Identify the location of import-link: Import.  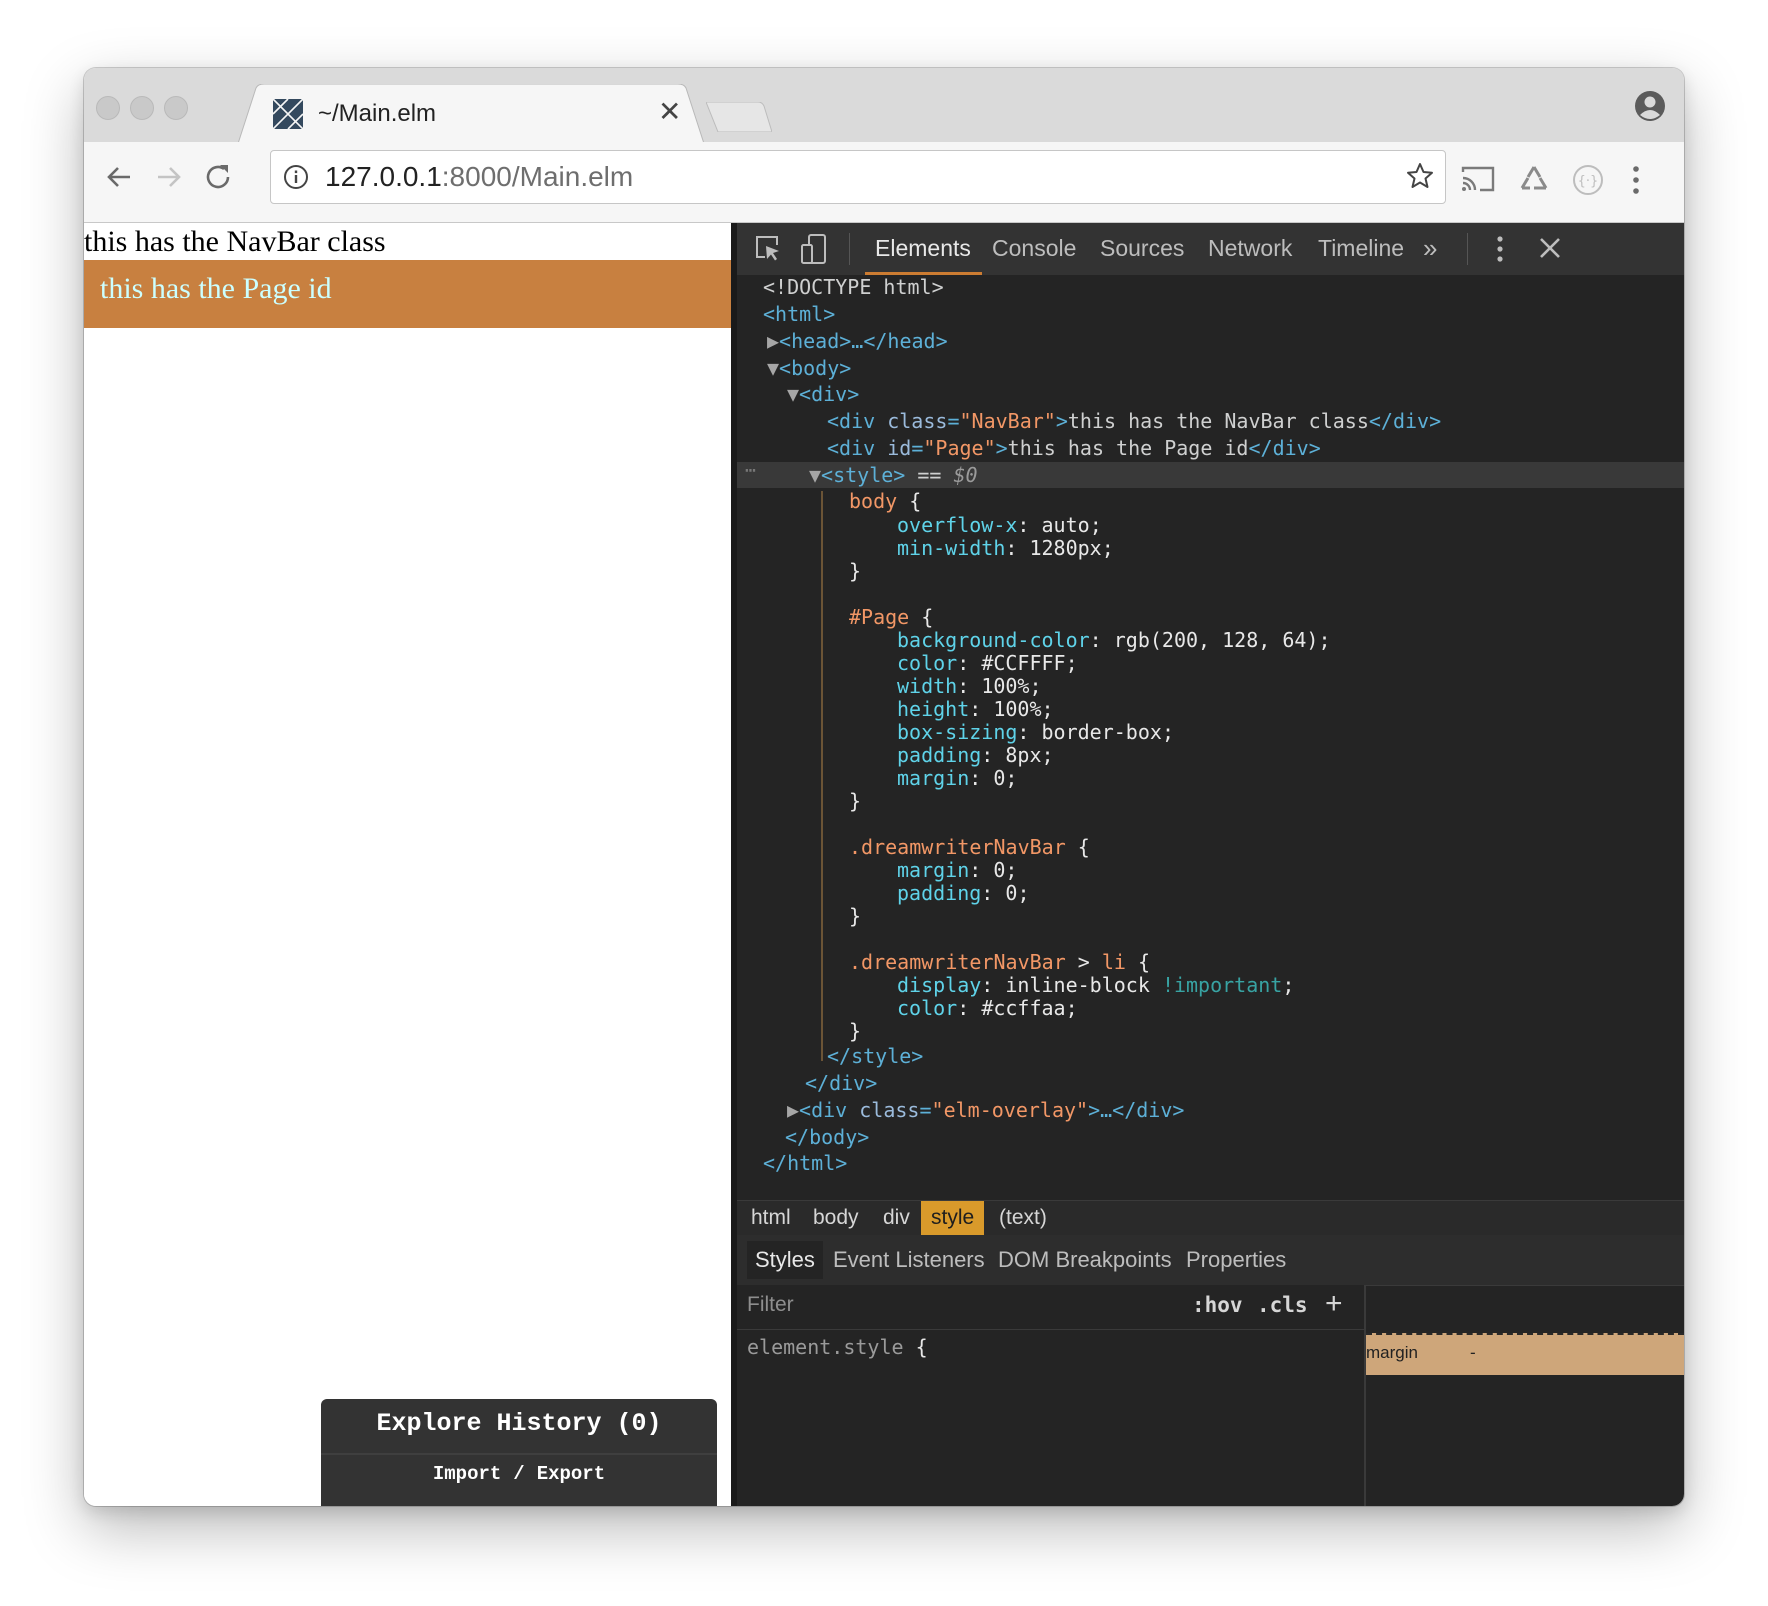
(467, 1474).